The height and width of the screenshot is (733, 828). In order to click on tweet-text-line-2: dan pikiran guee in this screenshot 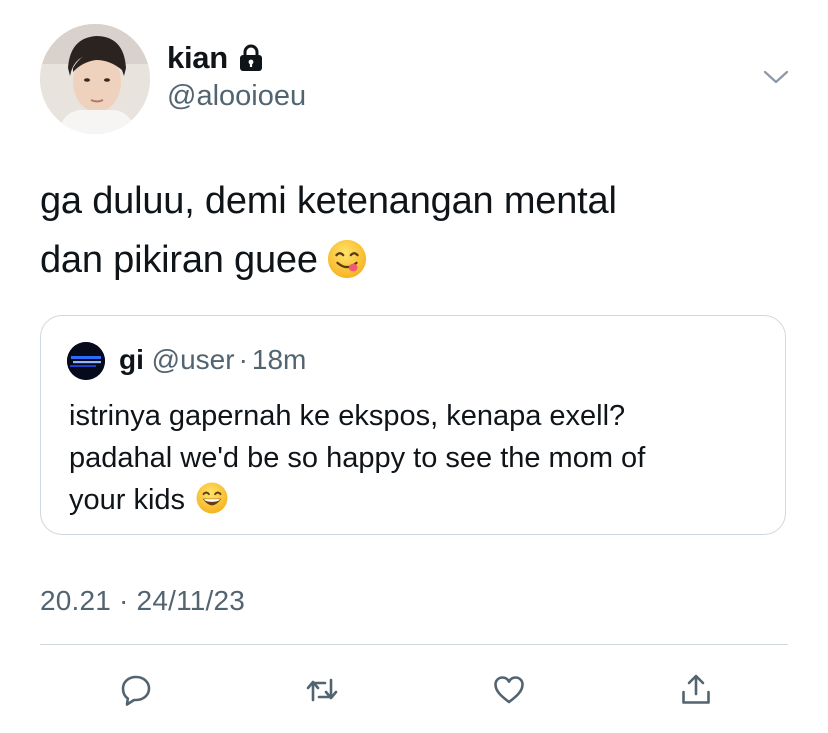, I will do `click(410, 264)`.